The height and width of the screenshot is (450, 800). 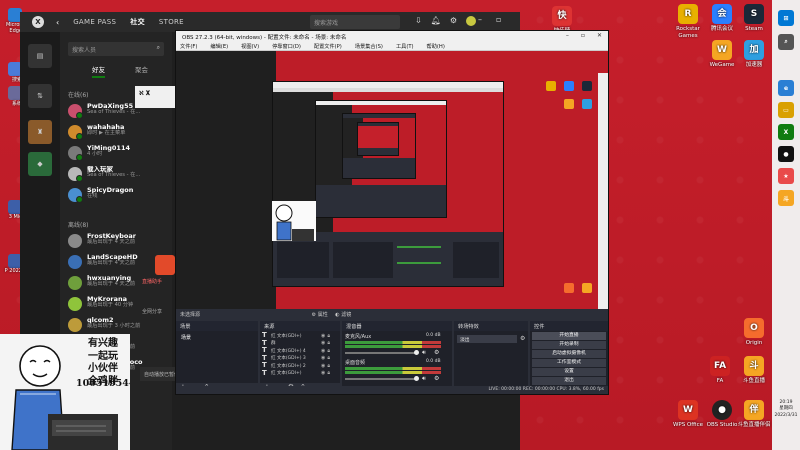 What do you see at coordinates (786, 18) in the screenshot?
I see `start-icon: ⊞` at bounding box center [786, 18].